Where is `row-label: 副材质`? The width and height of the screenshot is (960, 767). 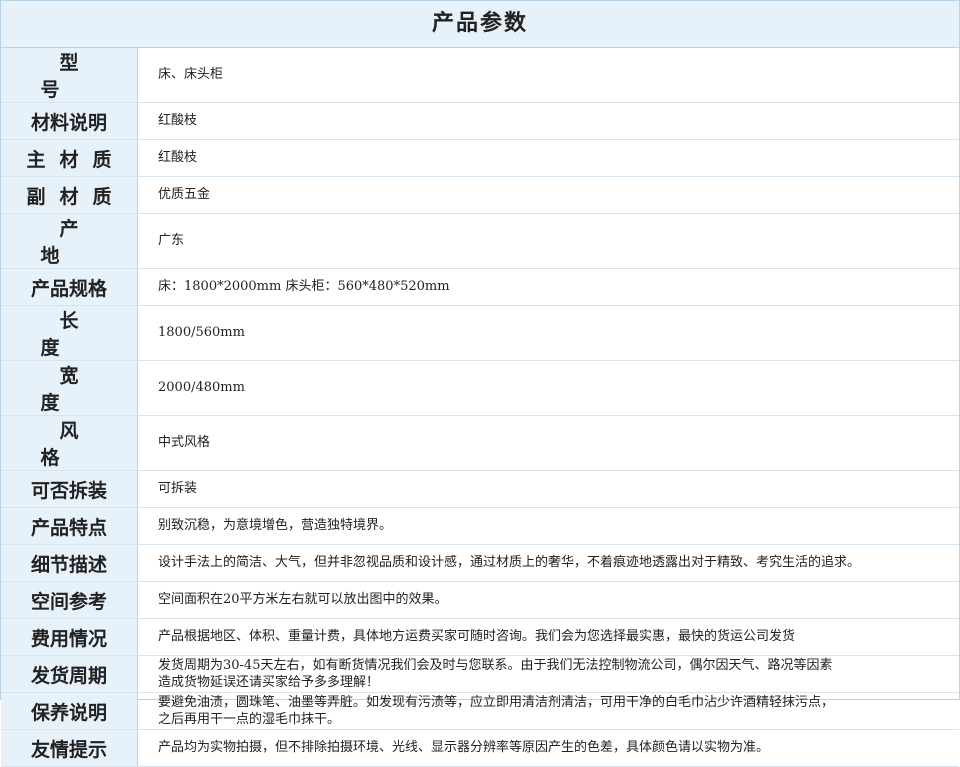 row-label: 副材质 is located at coordinates (69, 195).